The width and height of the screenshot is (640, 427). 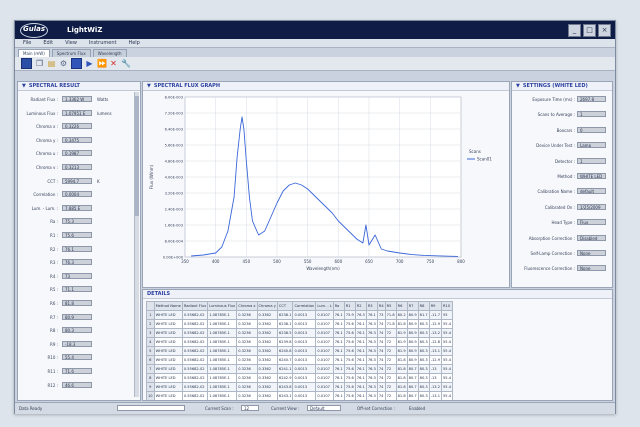 I want to click on column-header: Lum. - L, so click(x=324, y=306).